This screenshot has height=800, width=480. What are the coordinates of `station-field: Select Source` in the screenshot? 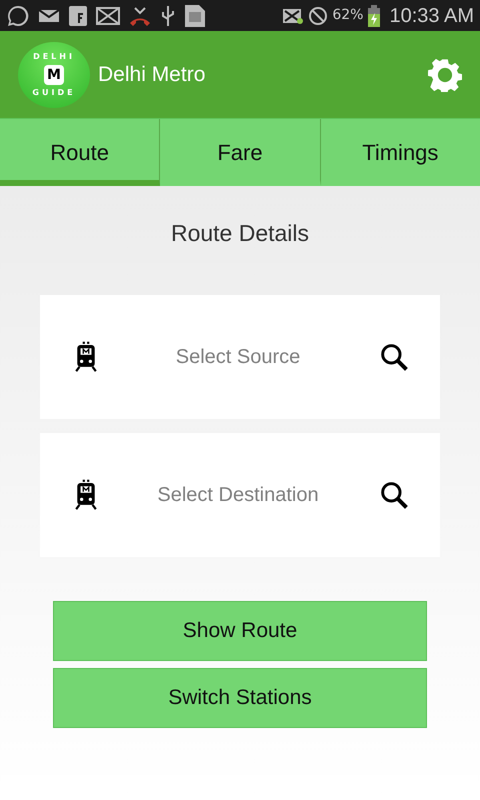 It's located at (238, 356).